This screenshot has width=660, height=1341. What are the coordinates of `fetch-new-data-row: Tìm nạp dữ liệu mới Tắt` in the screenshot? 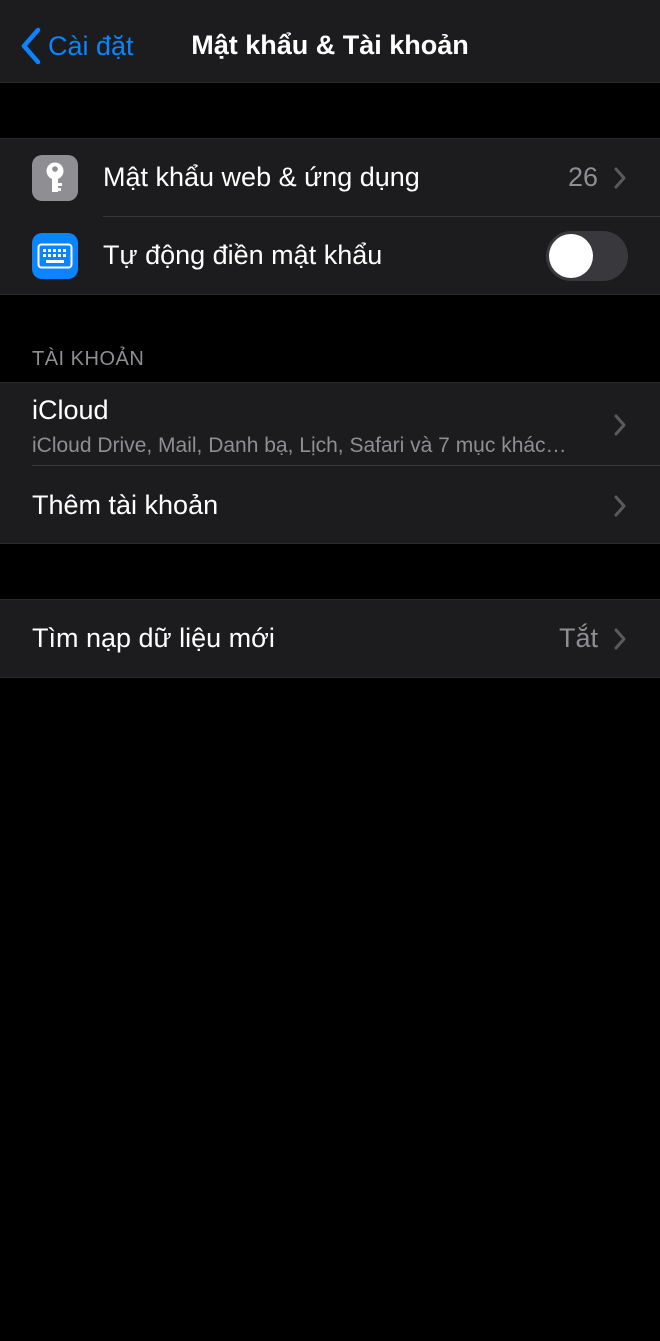 It's located at (330, 638).